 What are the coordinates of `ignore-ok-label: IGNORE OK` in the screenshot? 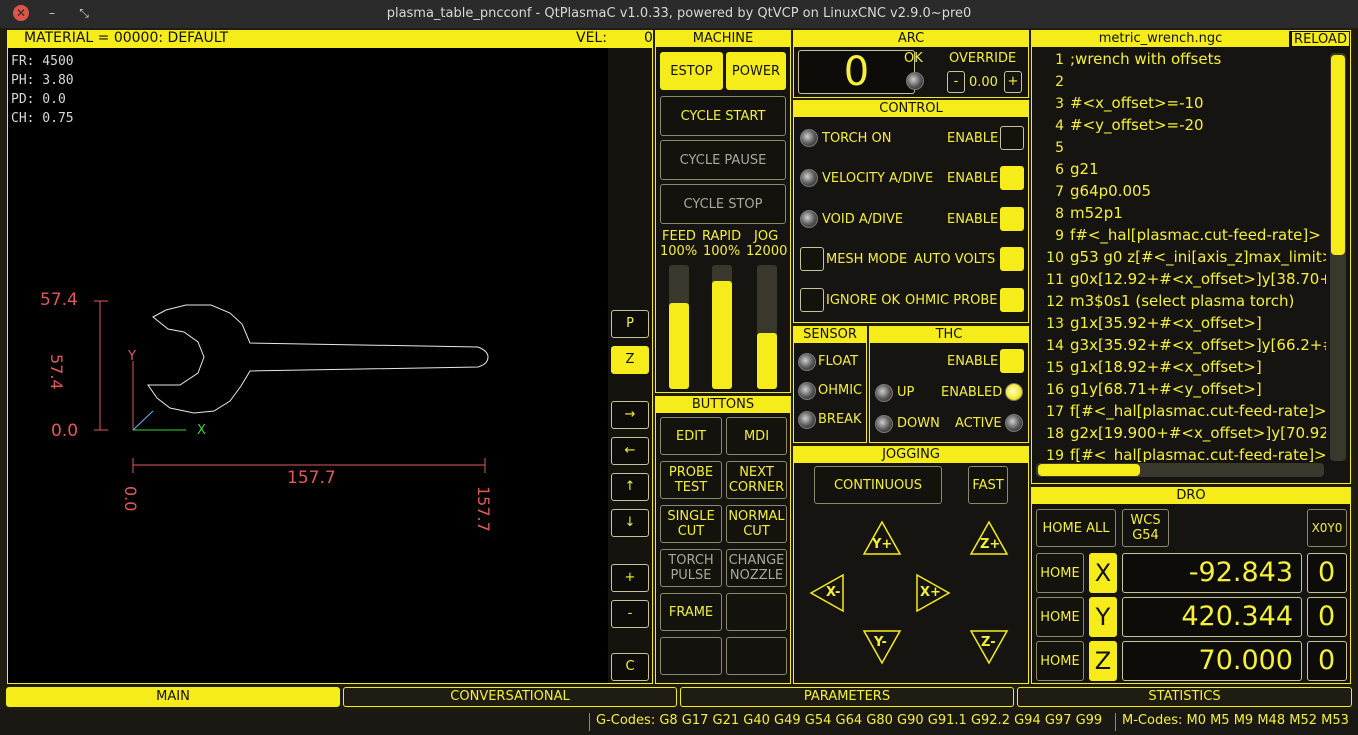 It's located at (863, 300).